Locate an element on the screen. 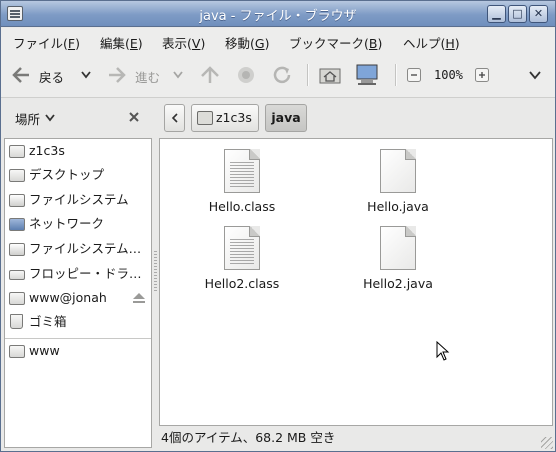 Image resolution: width=556 pixels, height=452 pixels. forward-arrow-icon is located at coordinates (117, 75).